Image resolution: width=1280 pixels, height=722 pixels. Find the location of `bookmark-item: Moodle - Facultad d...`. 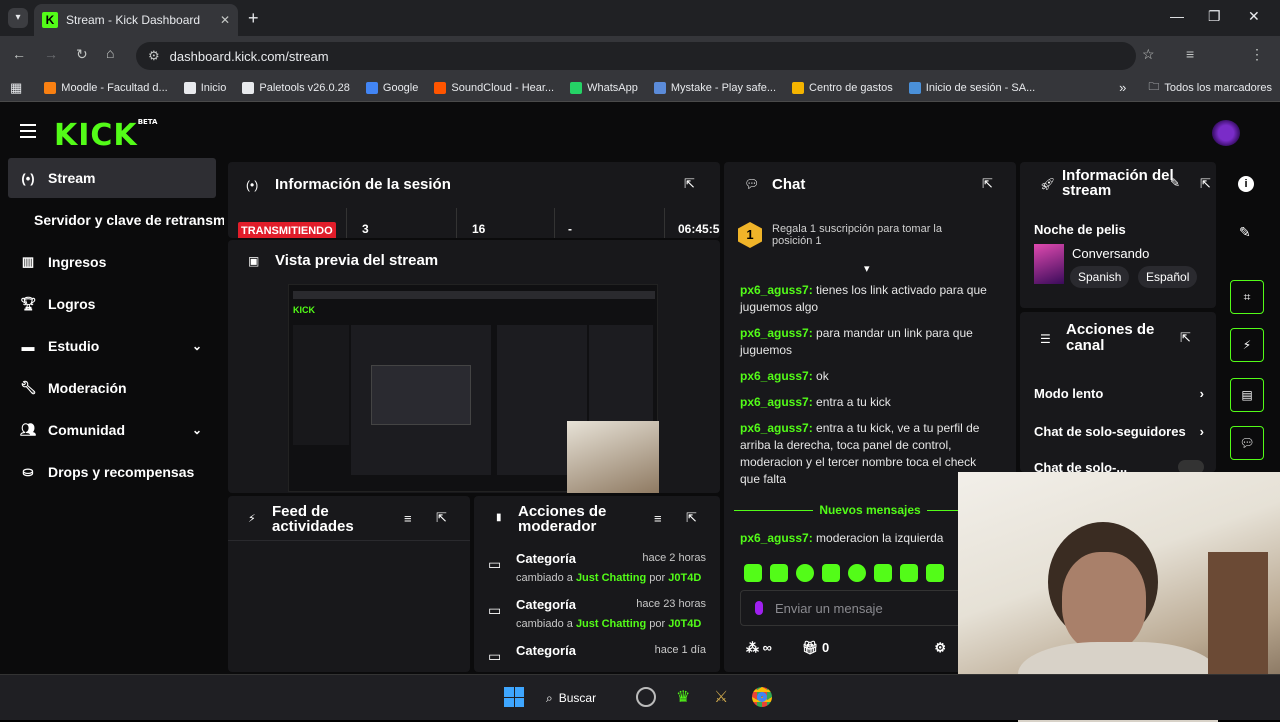

bookmark-item: Moodle - Facultad d... is located at coordinates (105, 87).